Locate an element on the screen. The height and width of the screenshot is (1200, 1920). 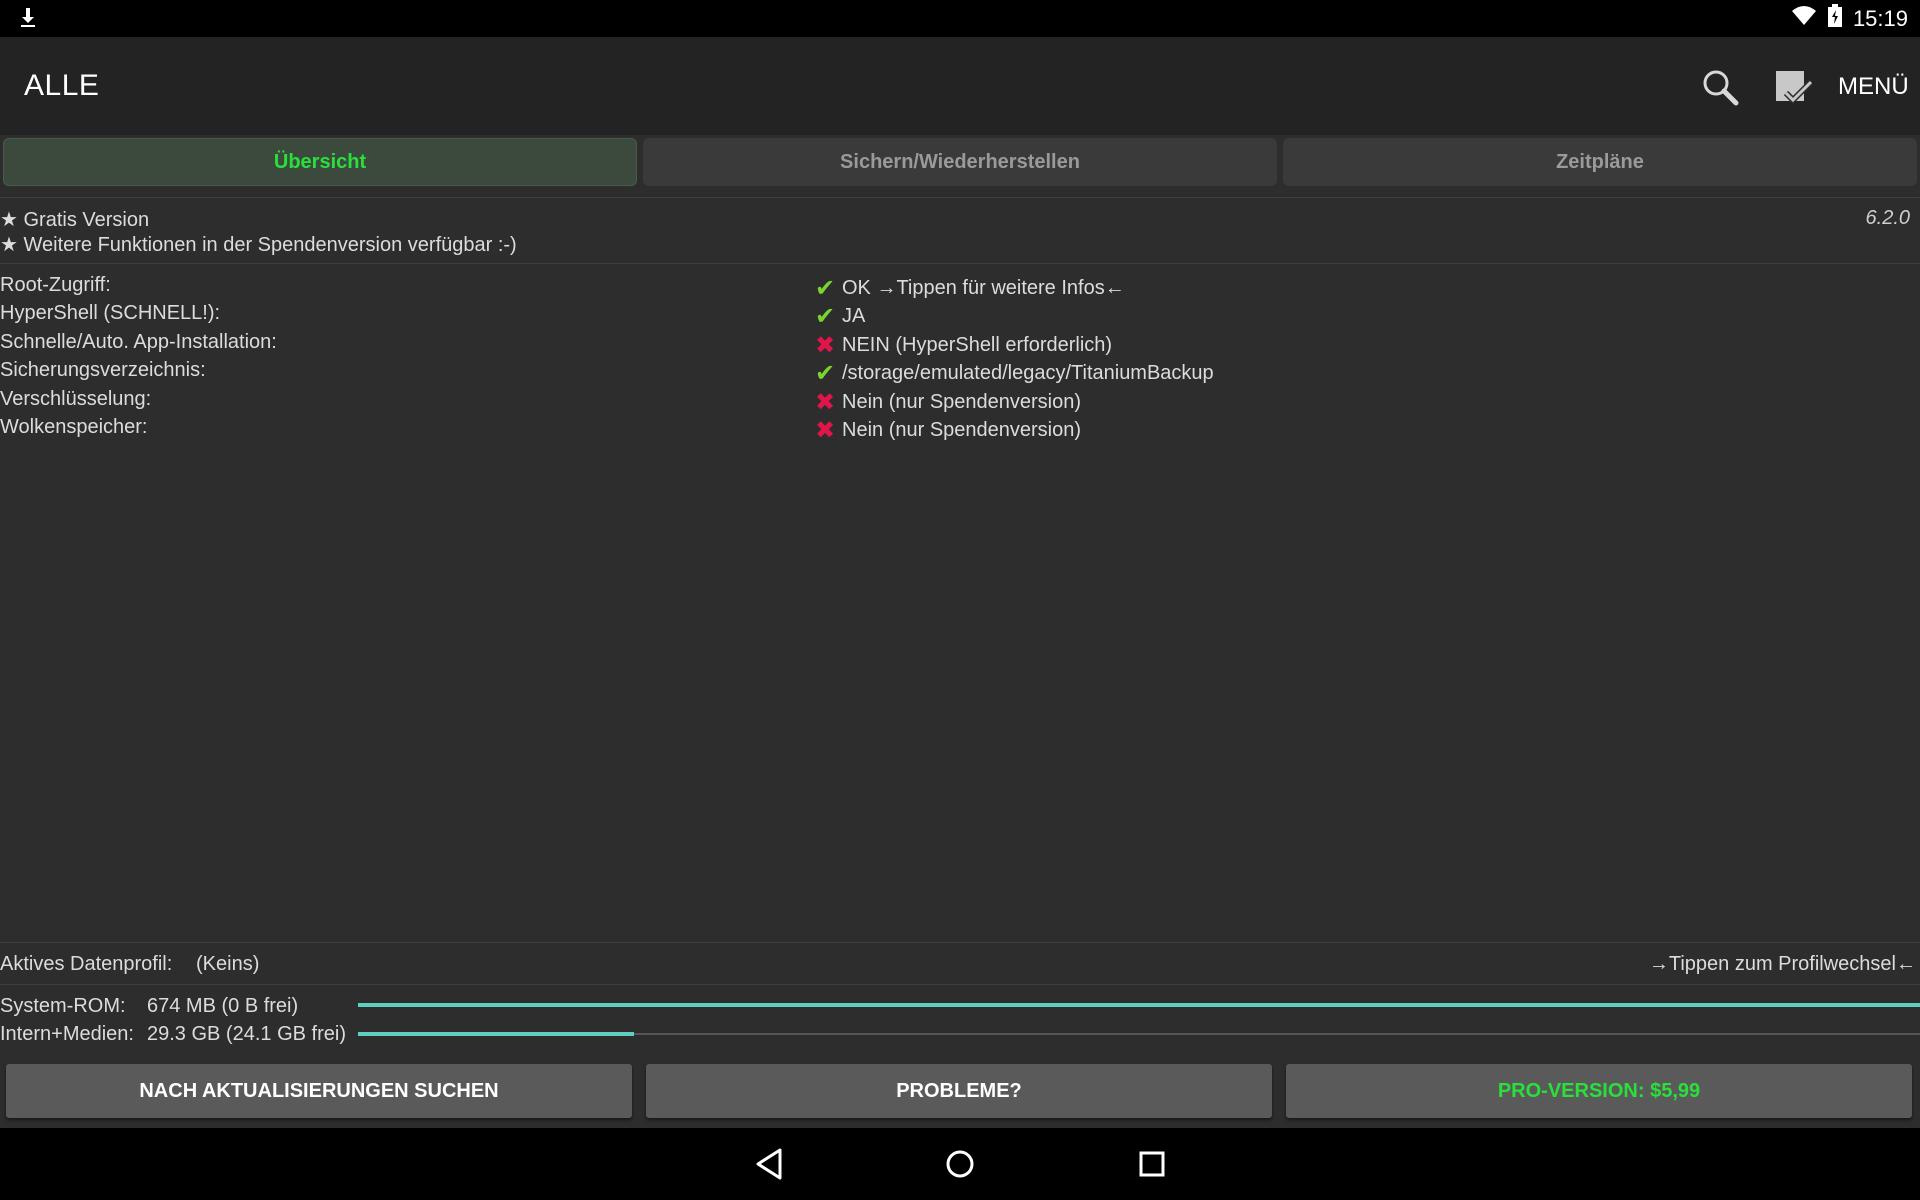
tab-schedules: Zeitpläne is located at coordinates (1600, 162).